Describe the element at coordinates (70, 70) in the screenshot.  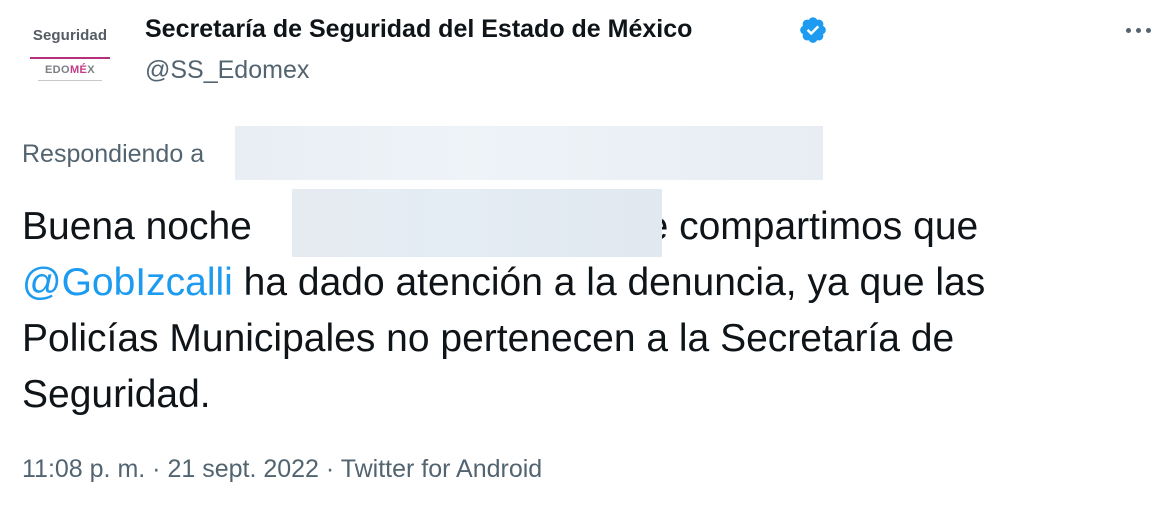
I see `avatar-edomex-logo: EDOMÉX` at that location.